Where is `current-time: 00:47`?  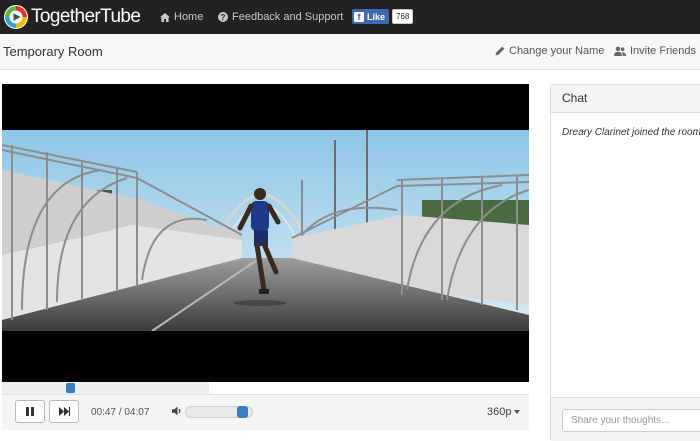
current-time: 00:47 is located at coordinates (104, 412).